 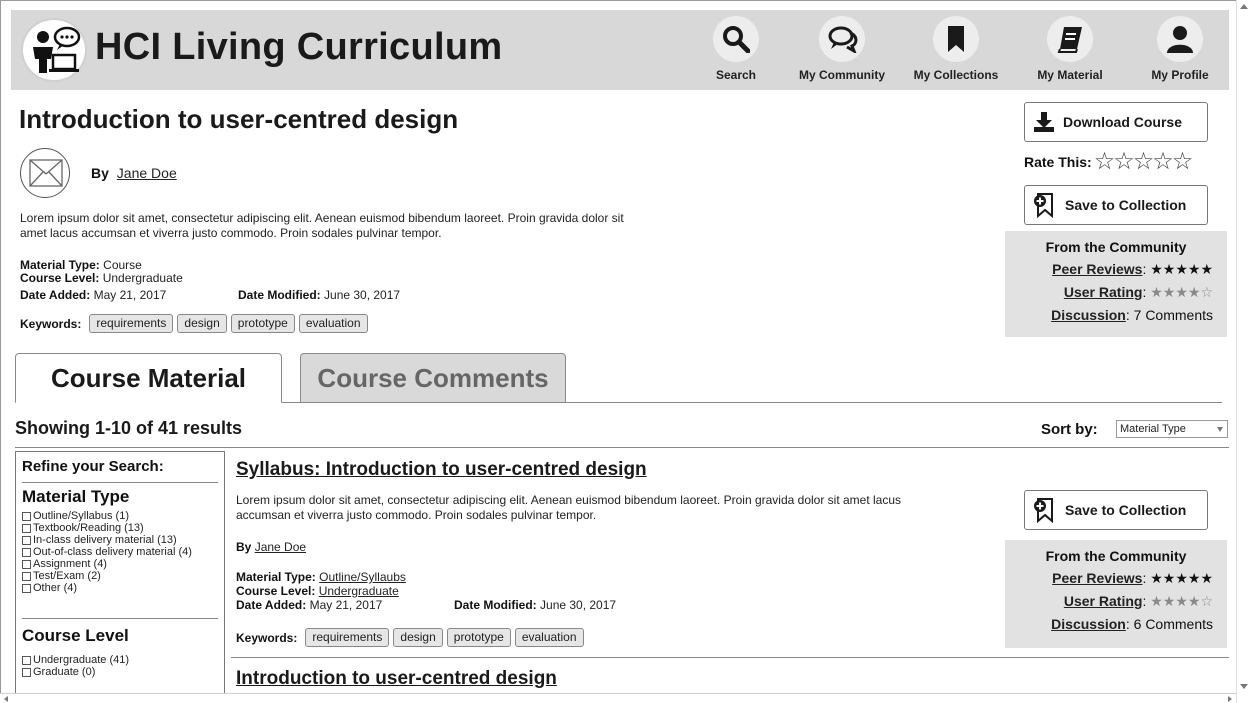 What do you see at coordinates (1116, 510) in the screenshot?
I see `result-save-to-collection-button: Save to Collection` at bounding box center [1116, 510].